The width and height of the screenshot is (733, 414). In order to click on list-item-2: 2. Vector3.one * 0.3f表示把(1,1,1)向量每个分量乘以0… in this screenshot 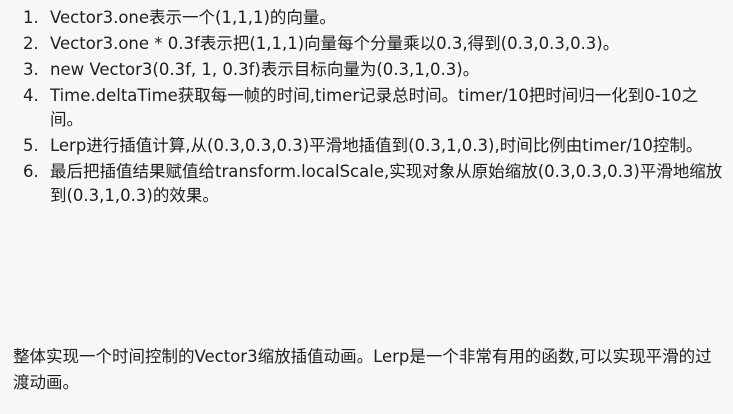, I will do `click(373, 44)`.